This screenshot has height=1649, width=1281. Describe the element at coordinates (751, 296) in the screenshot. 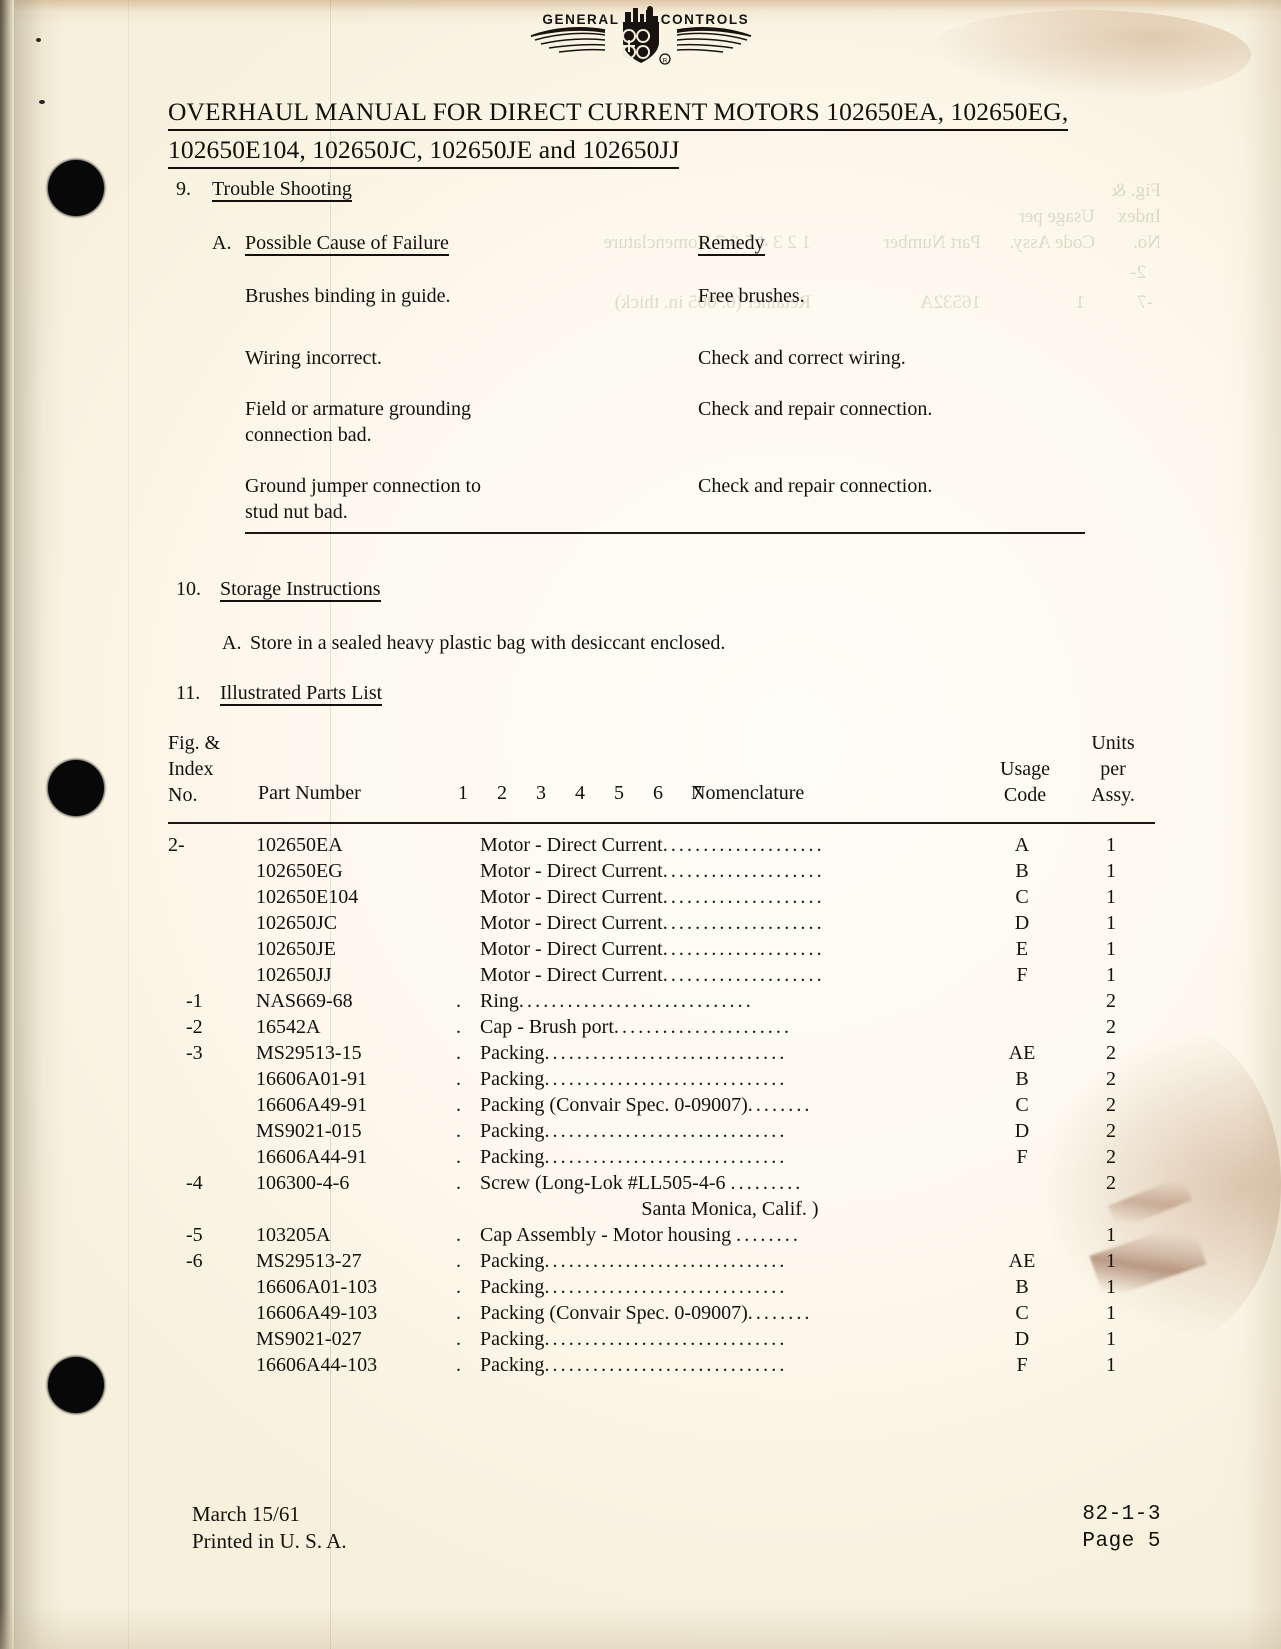

I see `trouble-shooting-remedy: Free brushes.` at that location.